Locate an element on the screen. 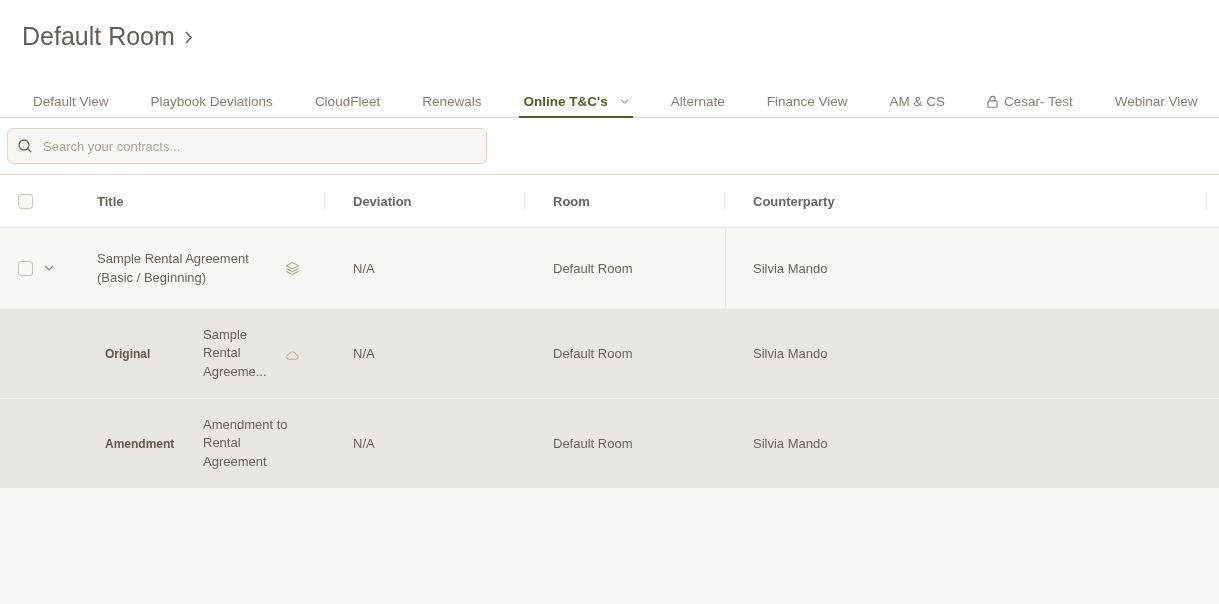 Image resolution: width=1219 pixels, height=604 pixels. row-checkbox is located at coordinates (25, 268).